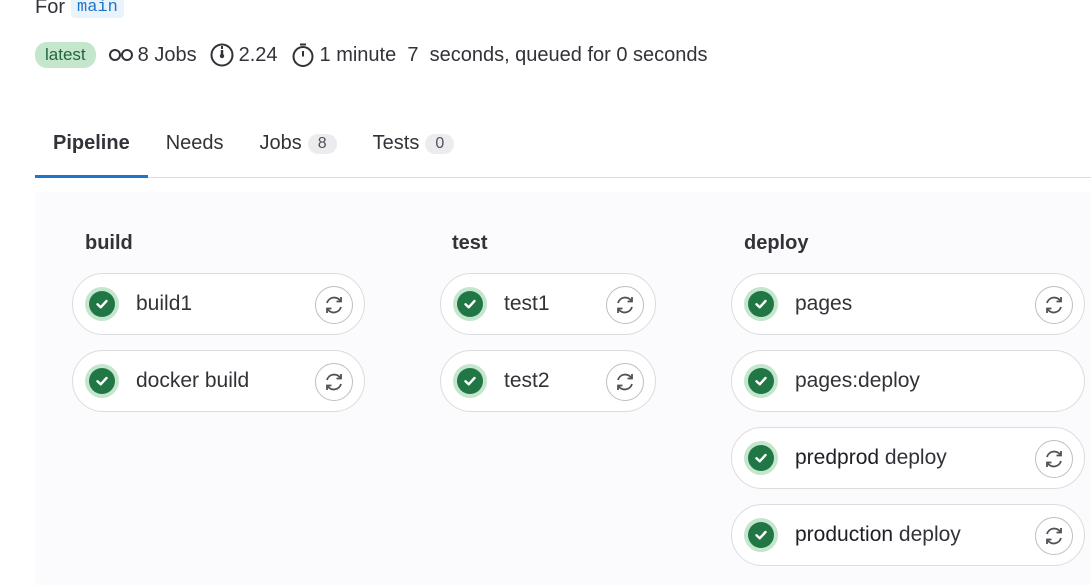 The width and height of the screenshot is (1091, 585). I want to click on job-production-deploy: production deploy, so click(908, 535).